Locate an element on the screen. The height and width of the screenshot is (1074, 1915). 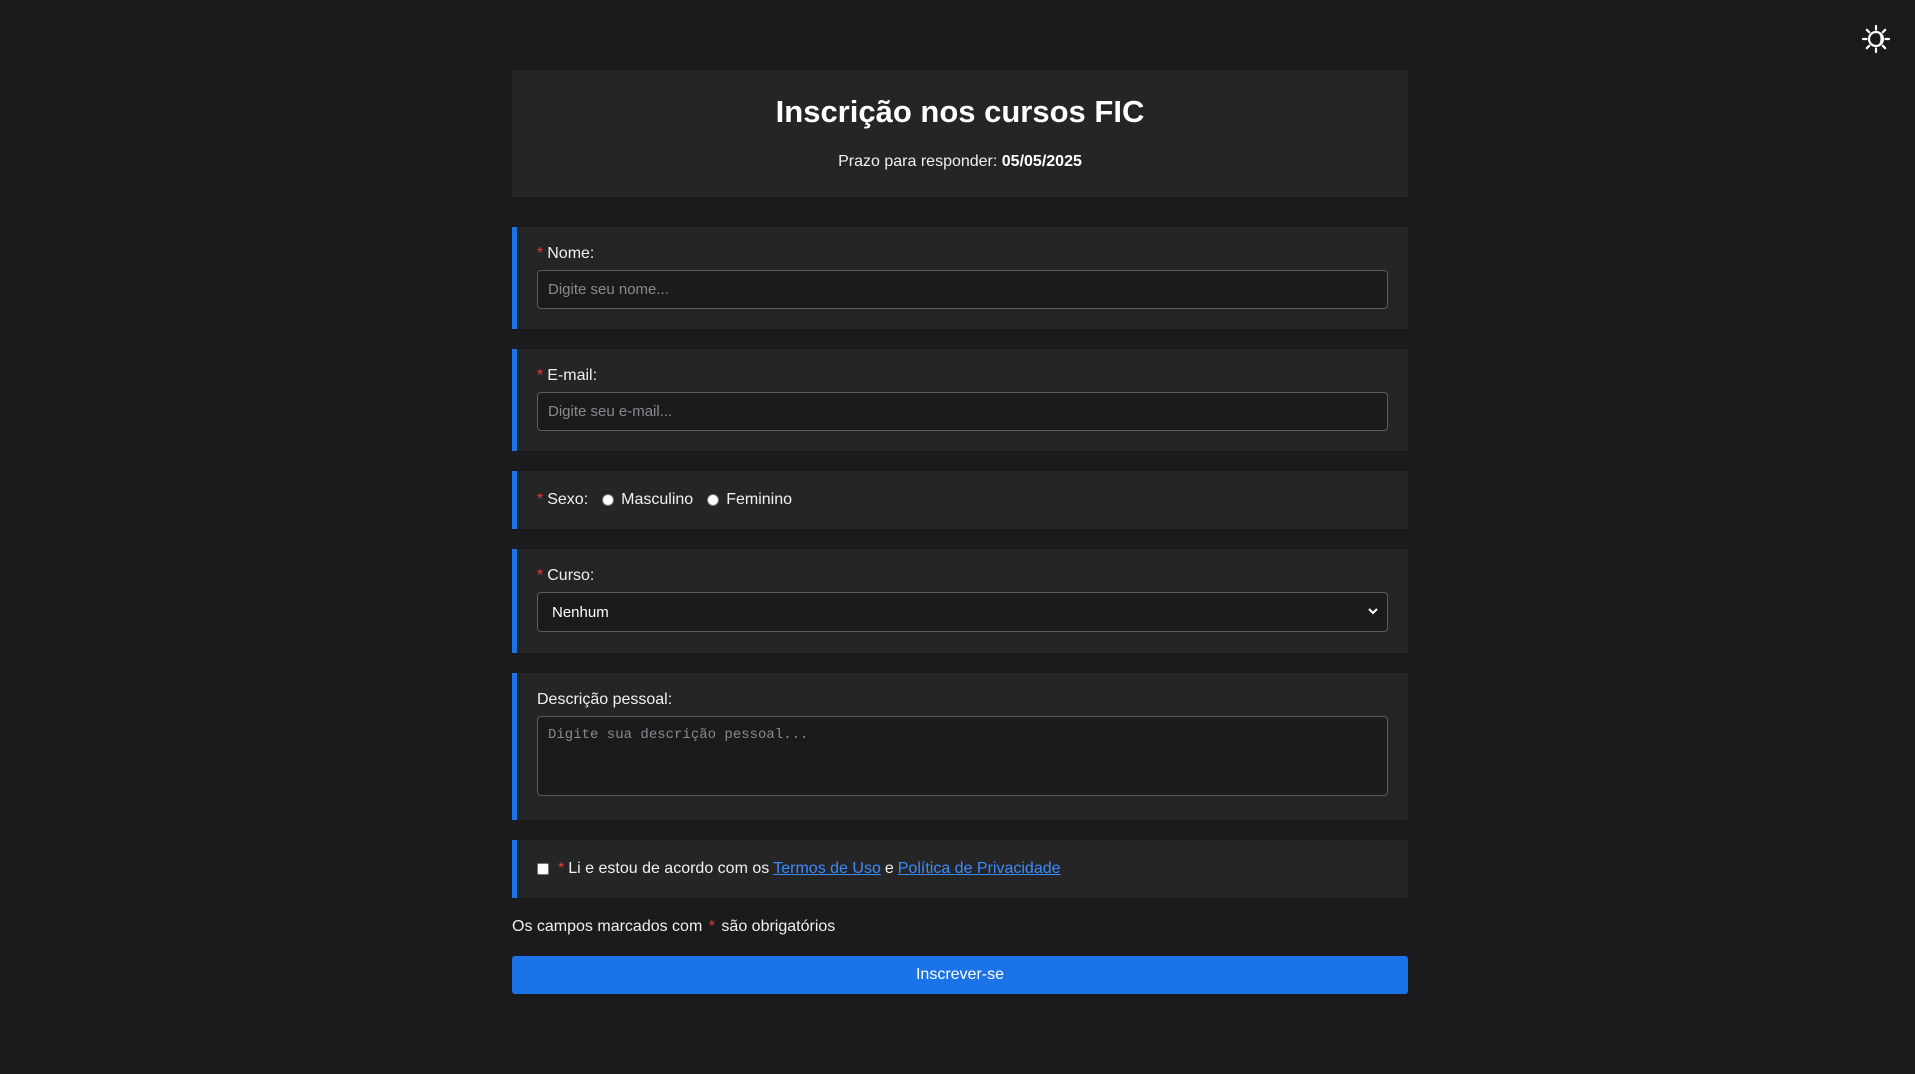
sexo-label: Sexo: is located at coordinates (568, 499).